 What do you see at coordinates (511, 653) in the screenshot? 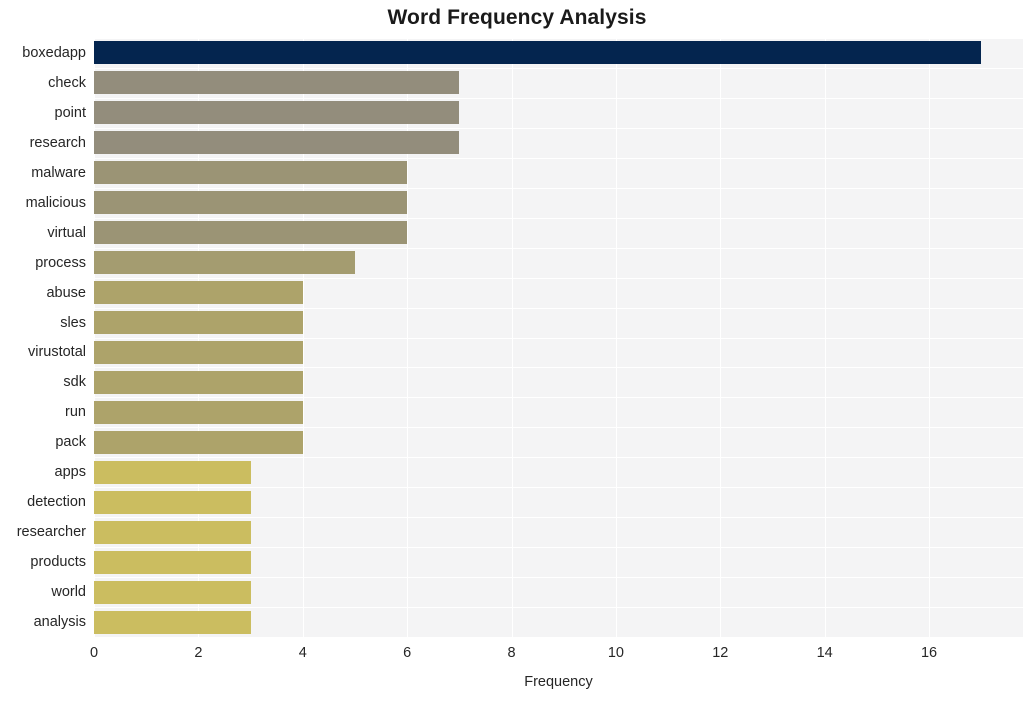
I see `x-tick-label: 8` at bounding box center [511, 653].